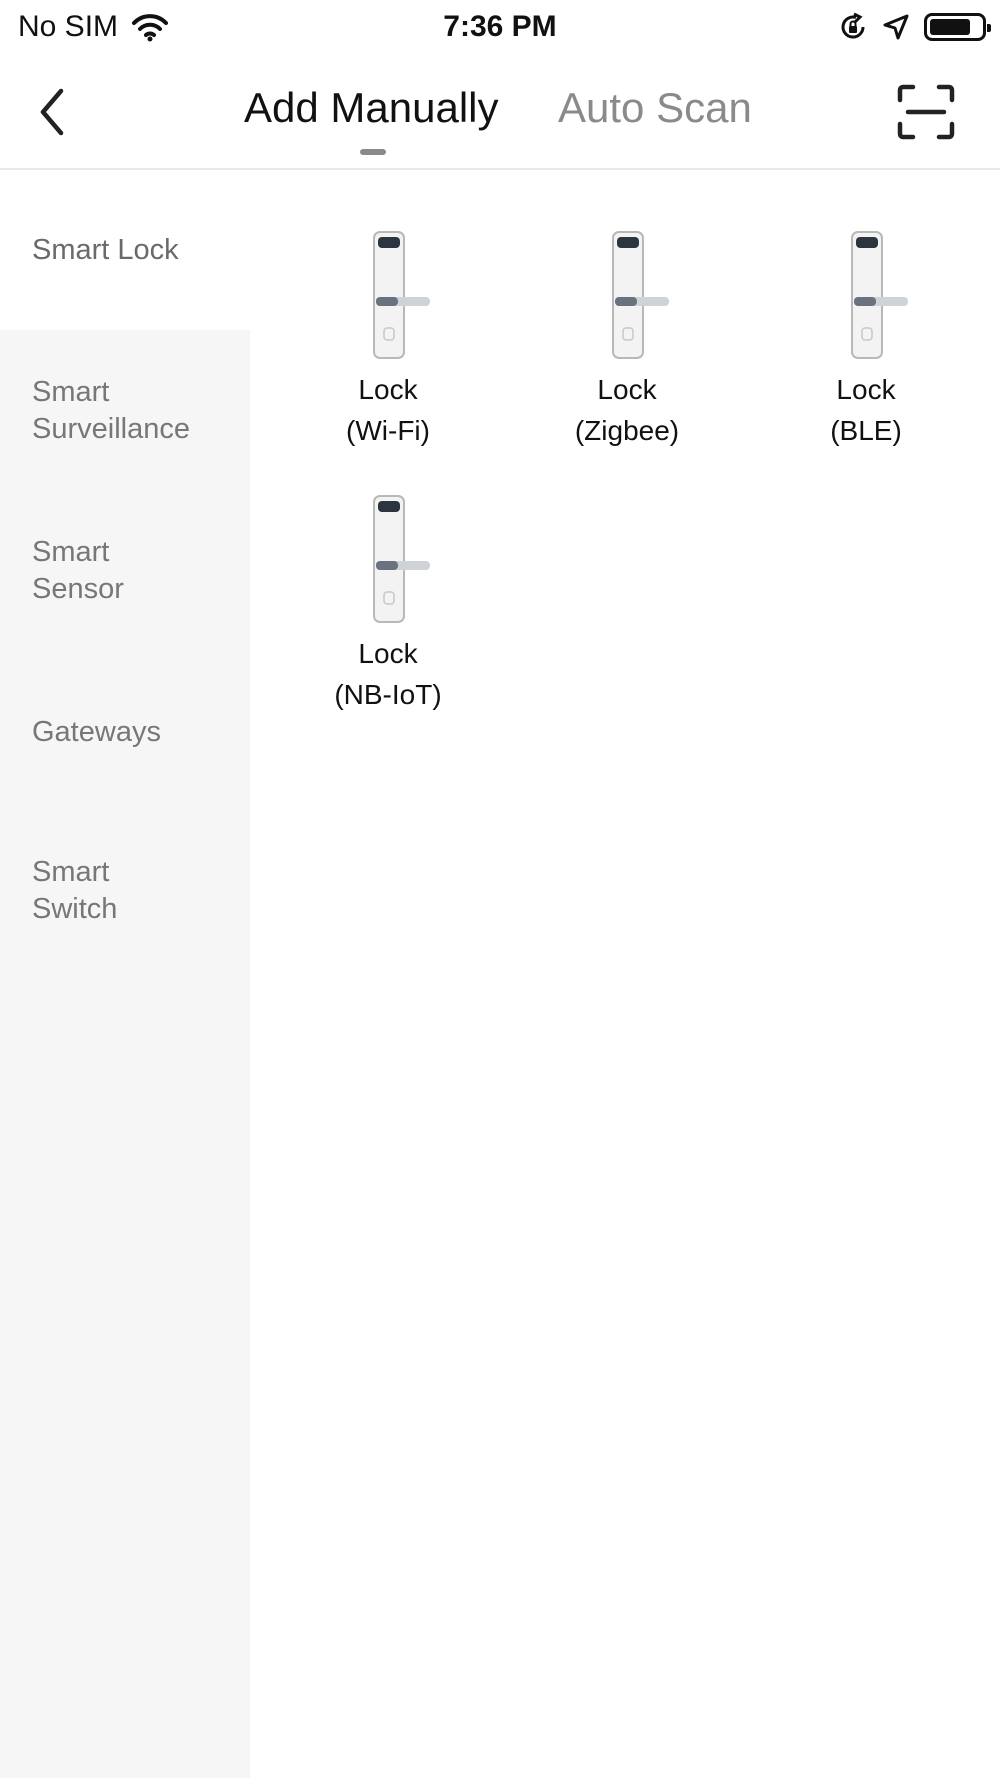 The height and width of the screenshot is (1778, 1000). What do you see at coordinates (989, 28) in the screenshot?
I see `battery-nub` at bounding box center [989, 28].